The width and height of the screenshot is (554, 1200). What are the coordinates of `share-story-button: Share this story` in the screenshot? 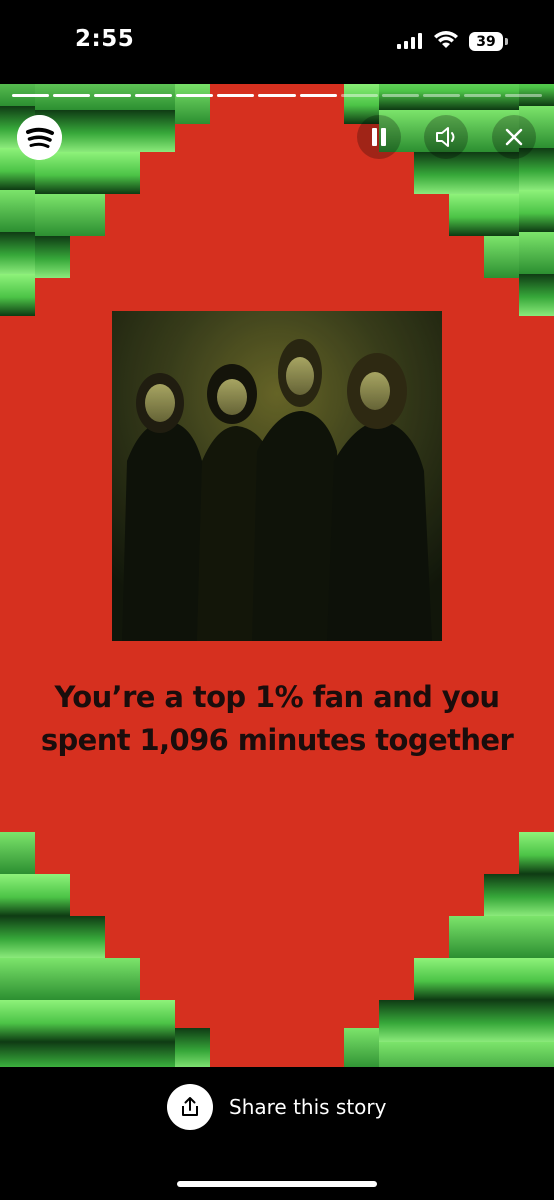 It's located at (282, 1107).